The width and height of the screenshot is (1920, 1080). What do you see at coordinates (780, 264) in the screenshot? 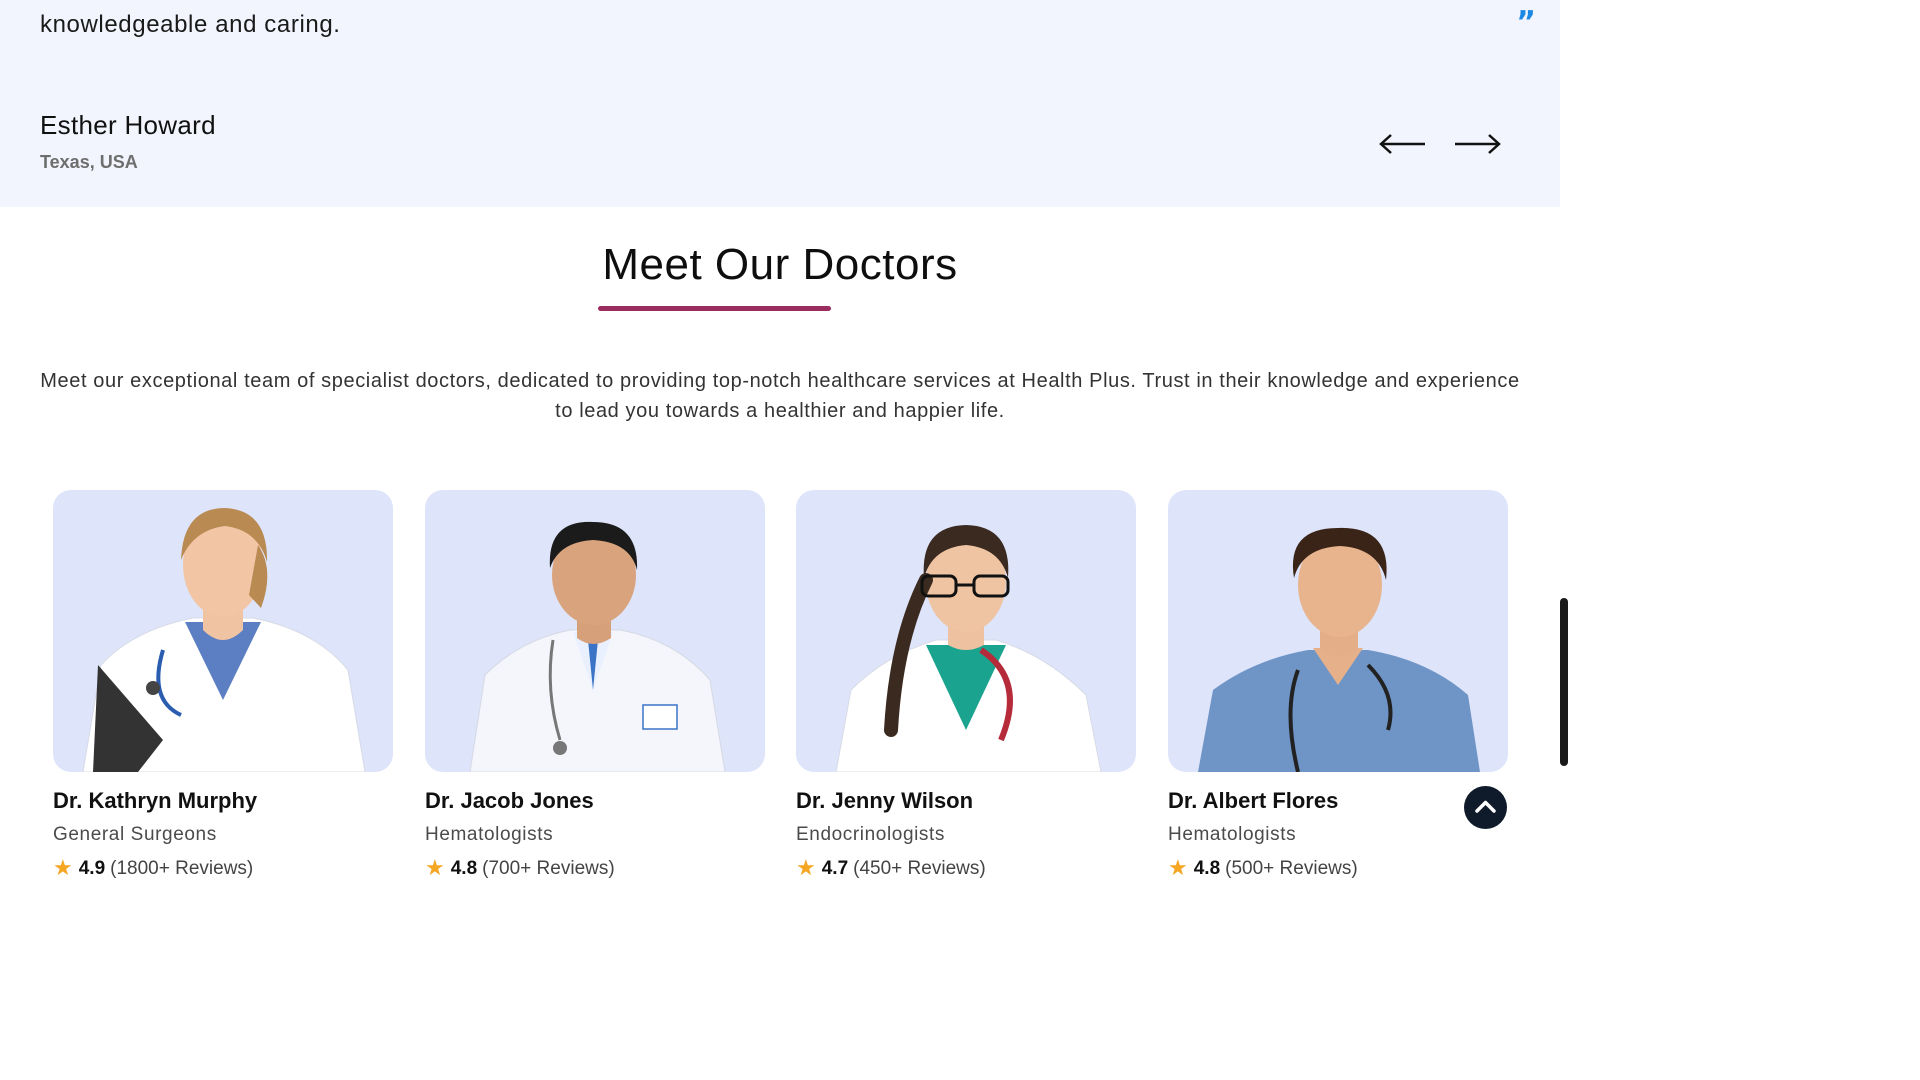
I see `section-title: Meet Our Doctors` at bounding box center [780, 264].